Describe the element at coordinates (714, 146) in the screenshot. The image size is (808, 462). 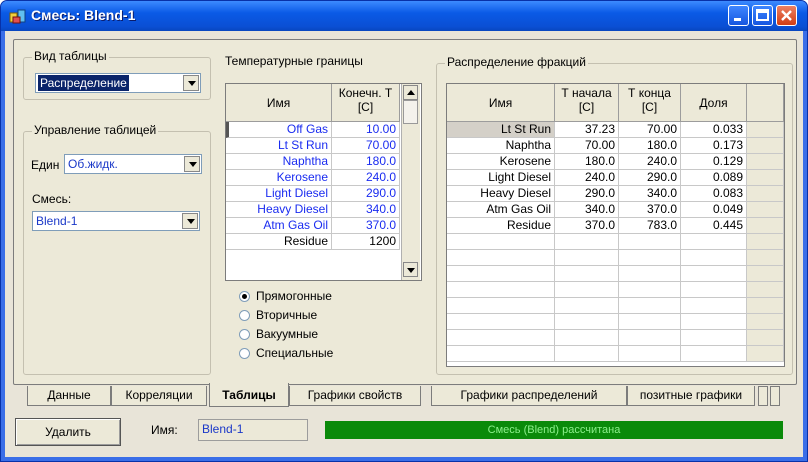
I see `dist-cell-share: 0.173` at that location.